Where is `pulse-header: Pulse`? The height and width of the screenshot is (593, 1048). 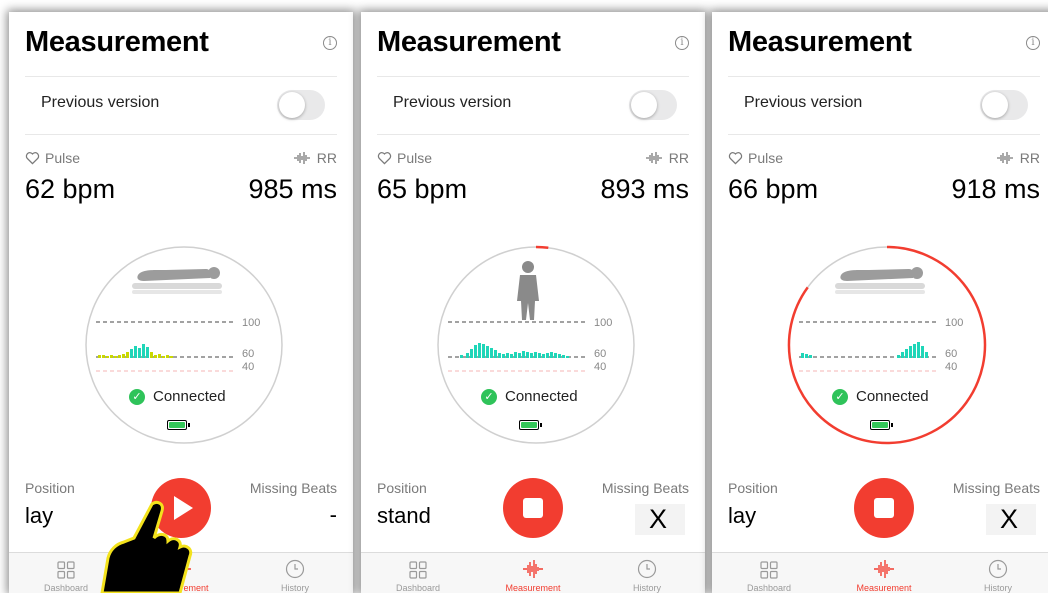
pulse-header: Pulse is located at coordinates (755, 158).